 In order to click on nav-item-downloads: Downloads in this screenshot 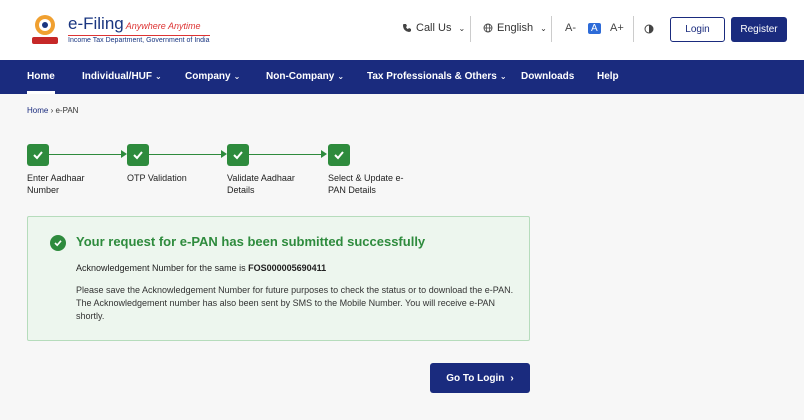, I will do `click(547, 77)`.